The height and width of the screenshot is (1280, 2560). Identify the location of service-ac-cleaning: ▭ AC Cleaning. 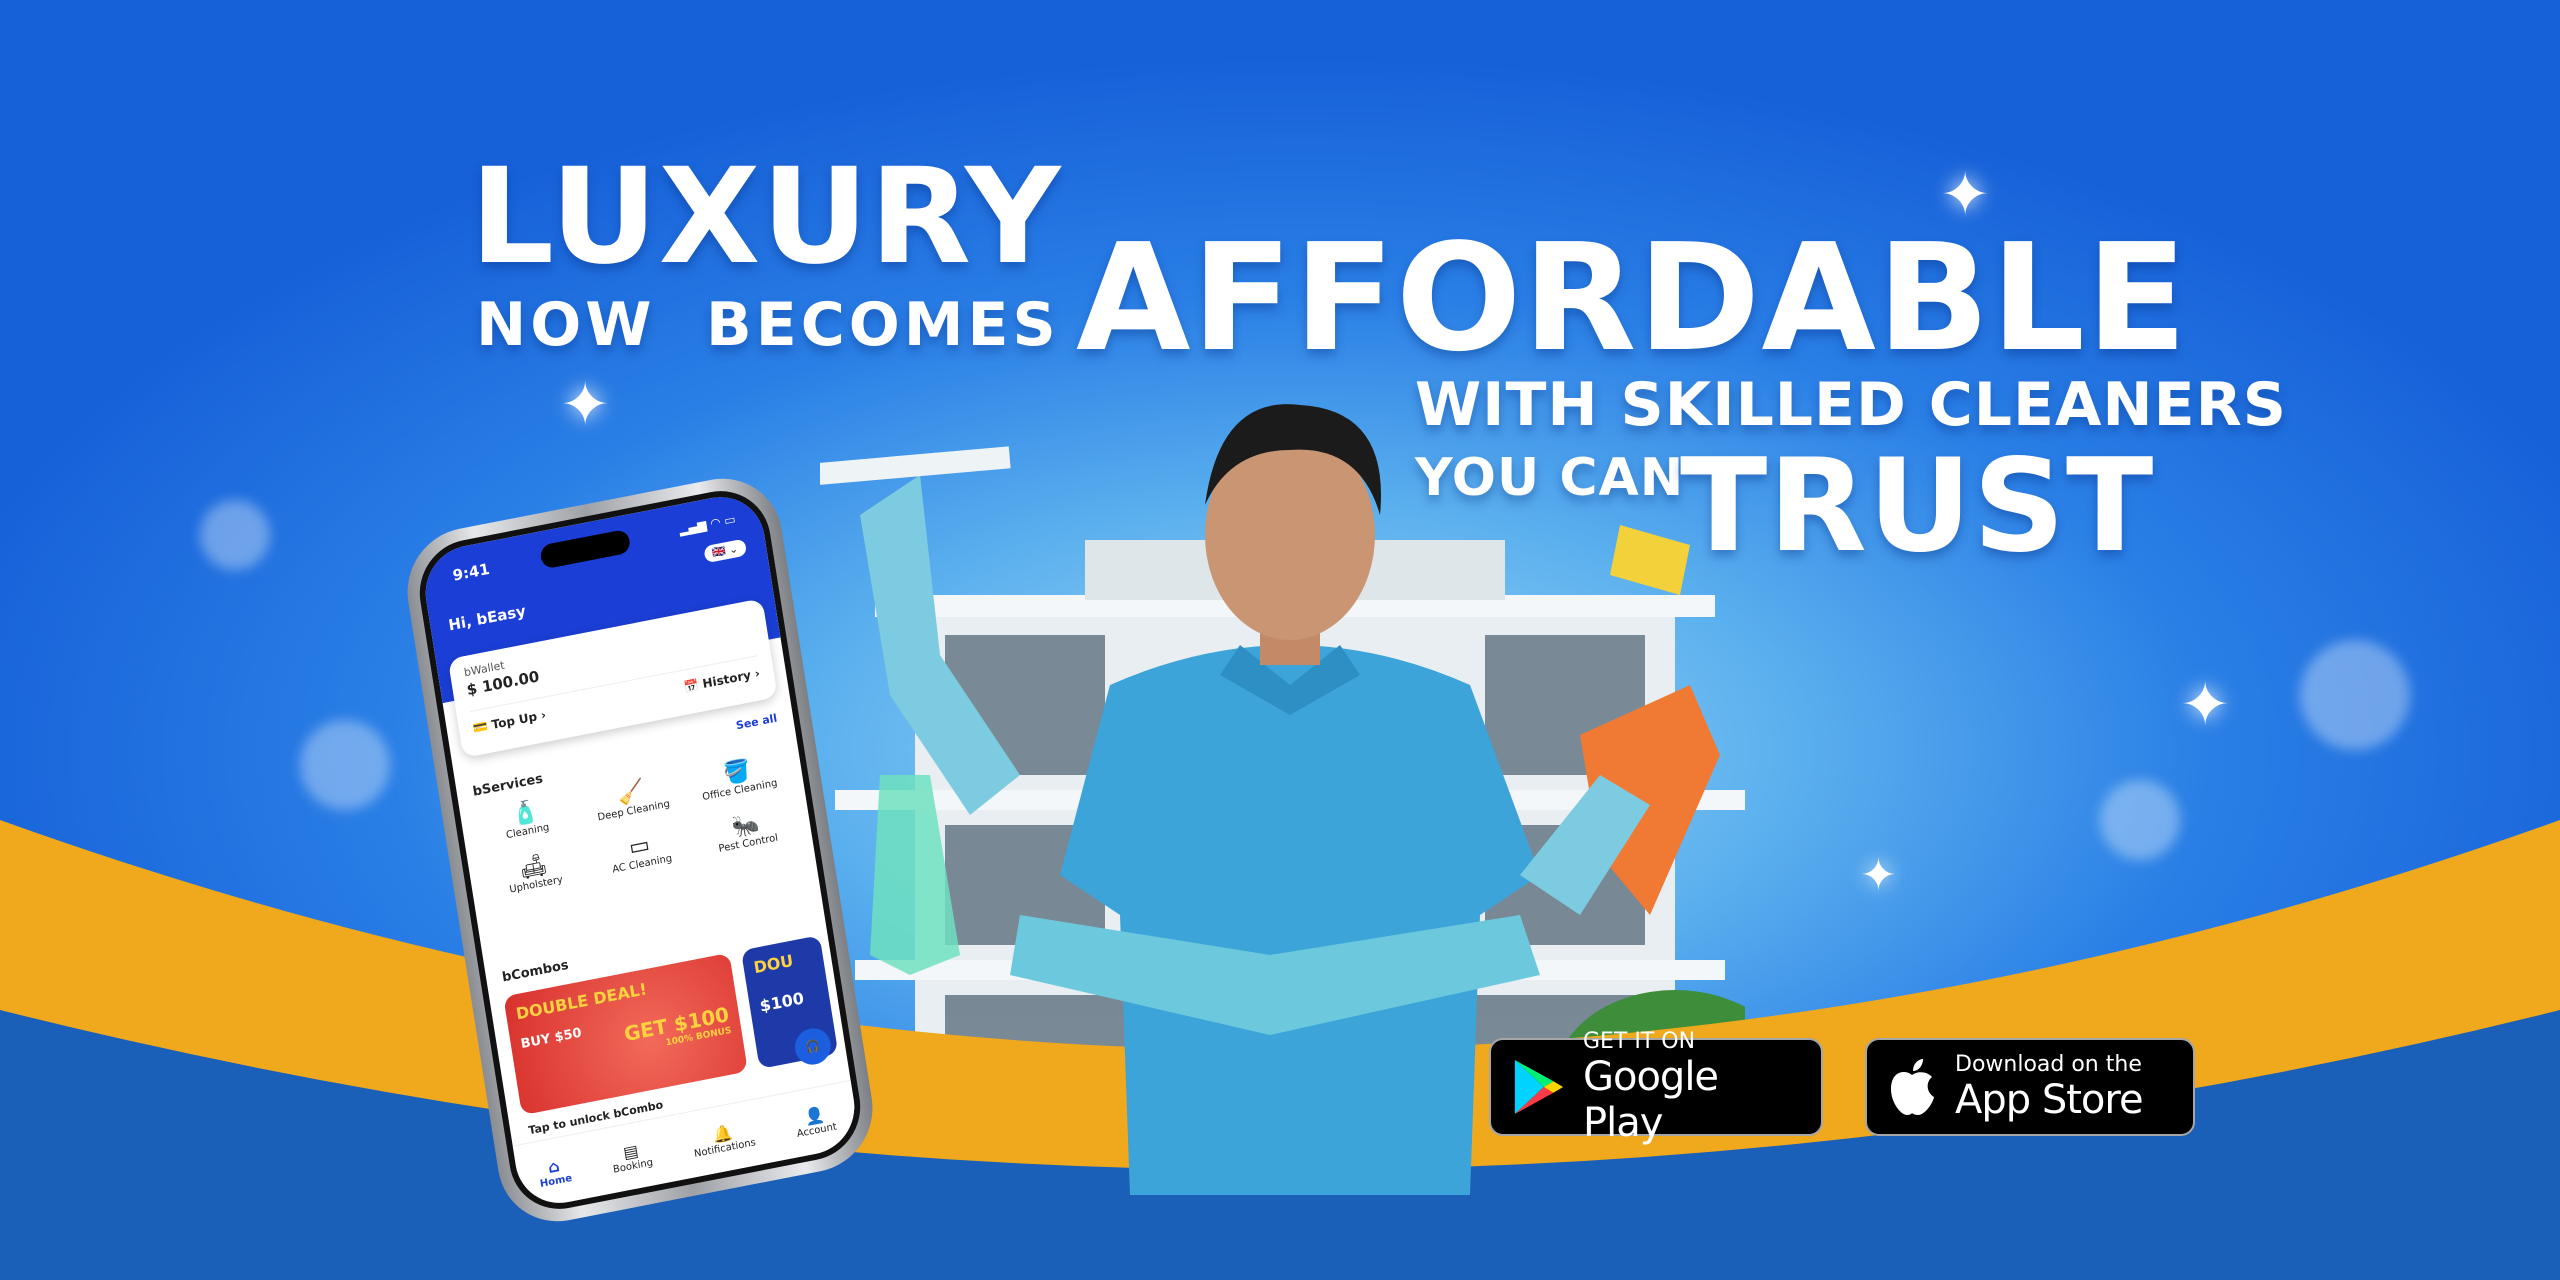
(640, 852).